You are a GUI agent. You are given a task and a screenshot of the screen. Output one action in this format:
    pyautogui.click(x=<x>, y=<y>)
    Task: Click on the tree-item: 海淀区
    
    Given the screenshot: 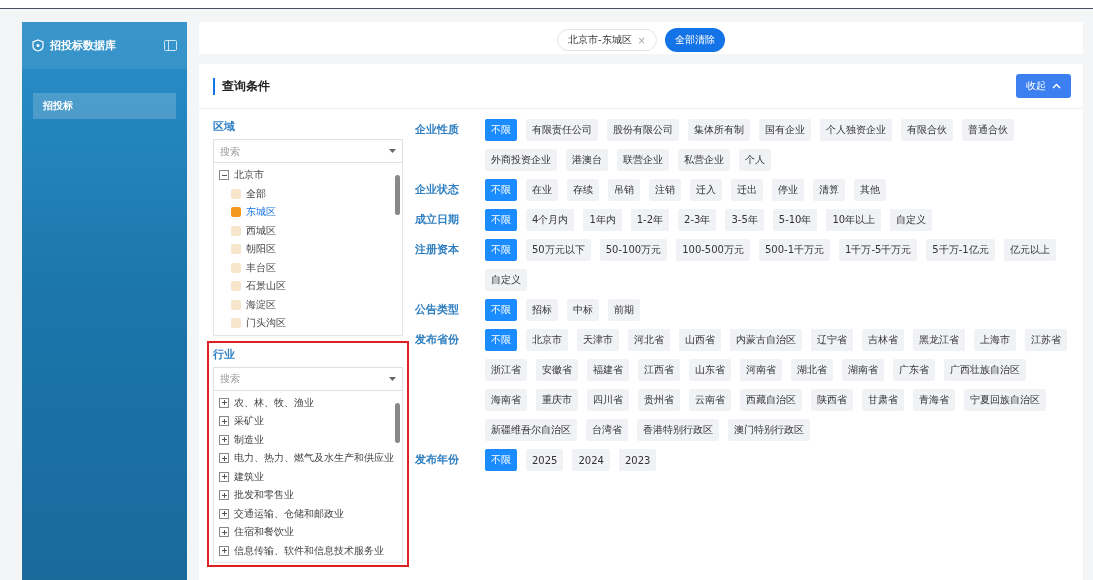 What is the action you would take?
    pyautogui.click(x=261, y=304)
    